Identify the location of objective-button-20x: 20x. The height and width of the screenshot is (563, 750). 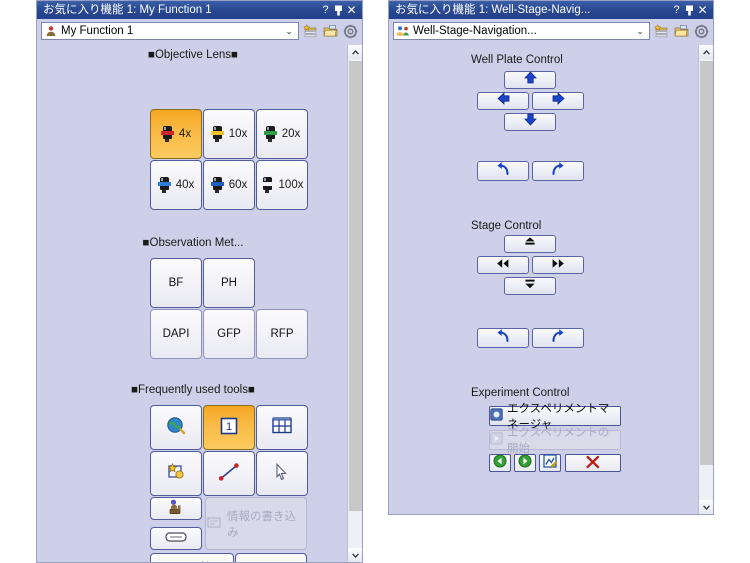
(282, 134).